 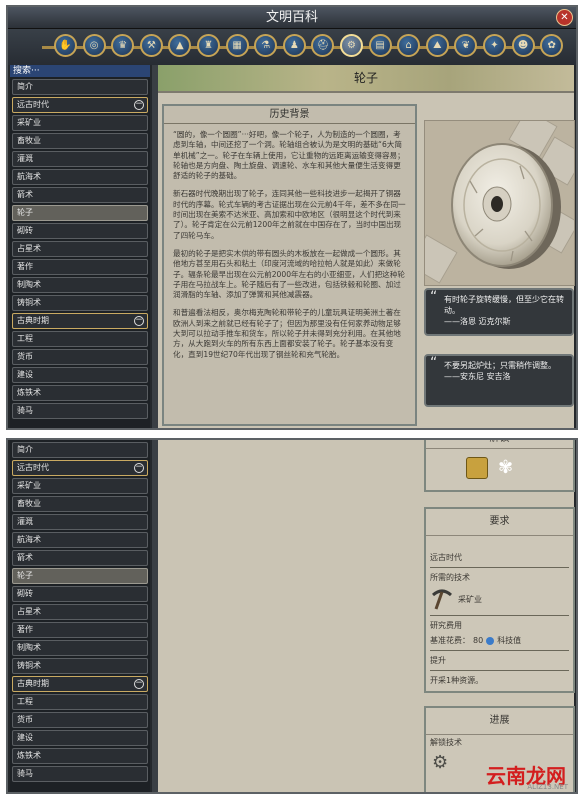 What do you see at coordinates (564, 17) in the screenshot?
I see `close-button: ✕` at bounding box center [564, 17].